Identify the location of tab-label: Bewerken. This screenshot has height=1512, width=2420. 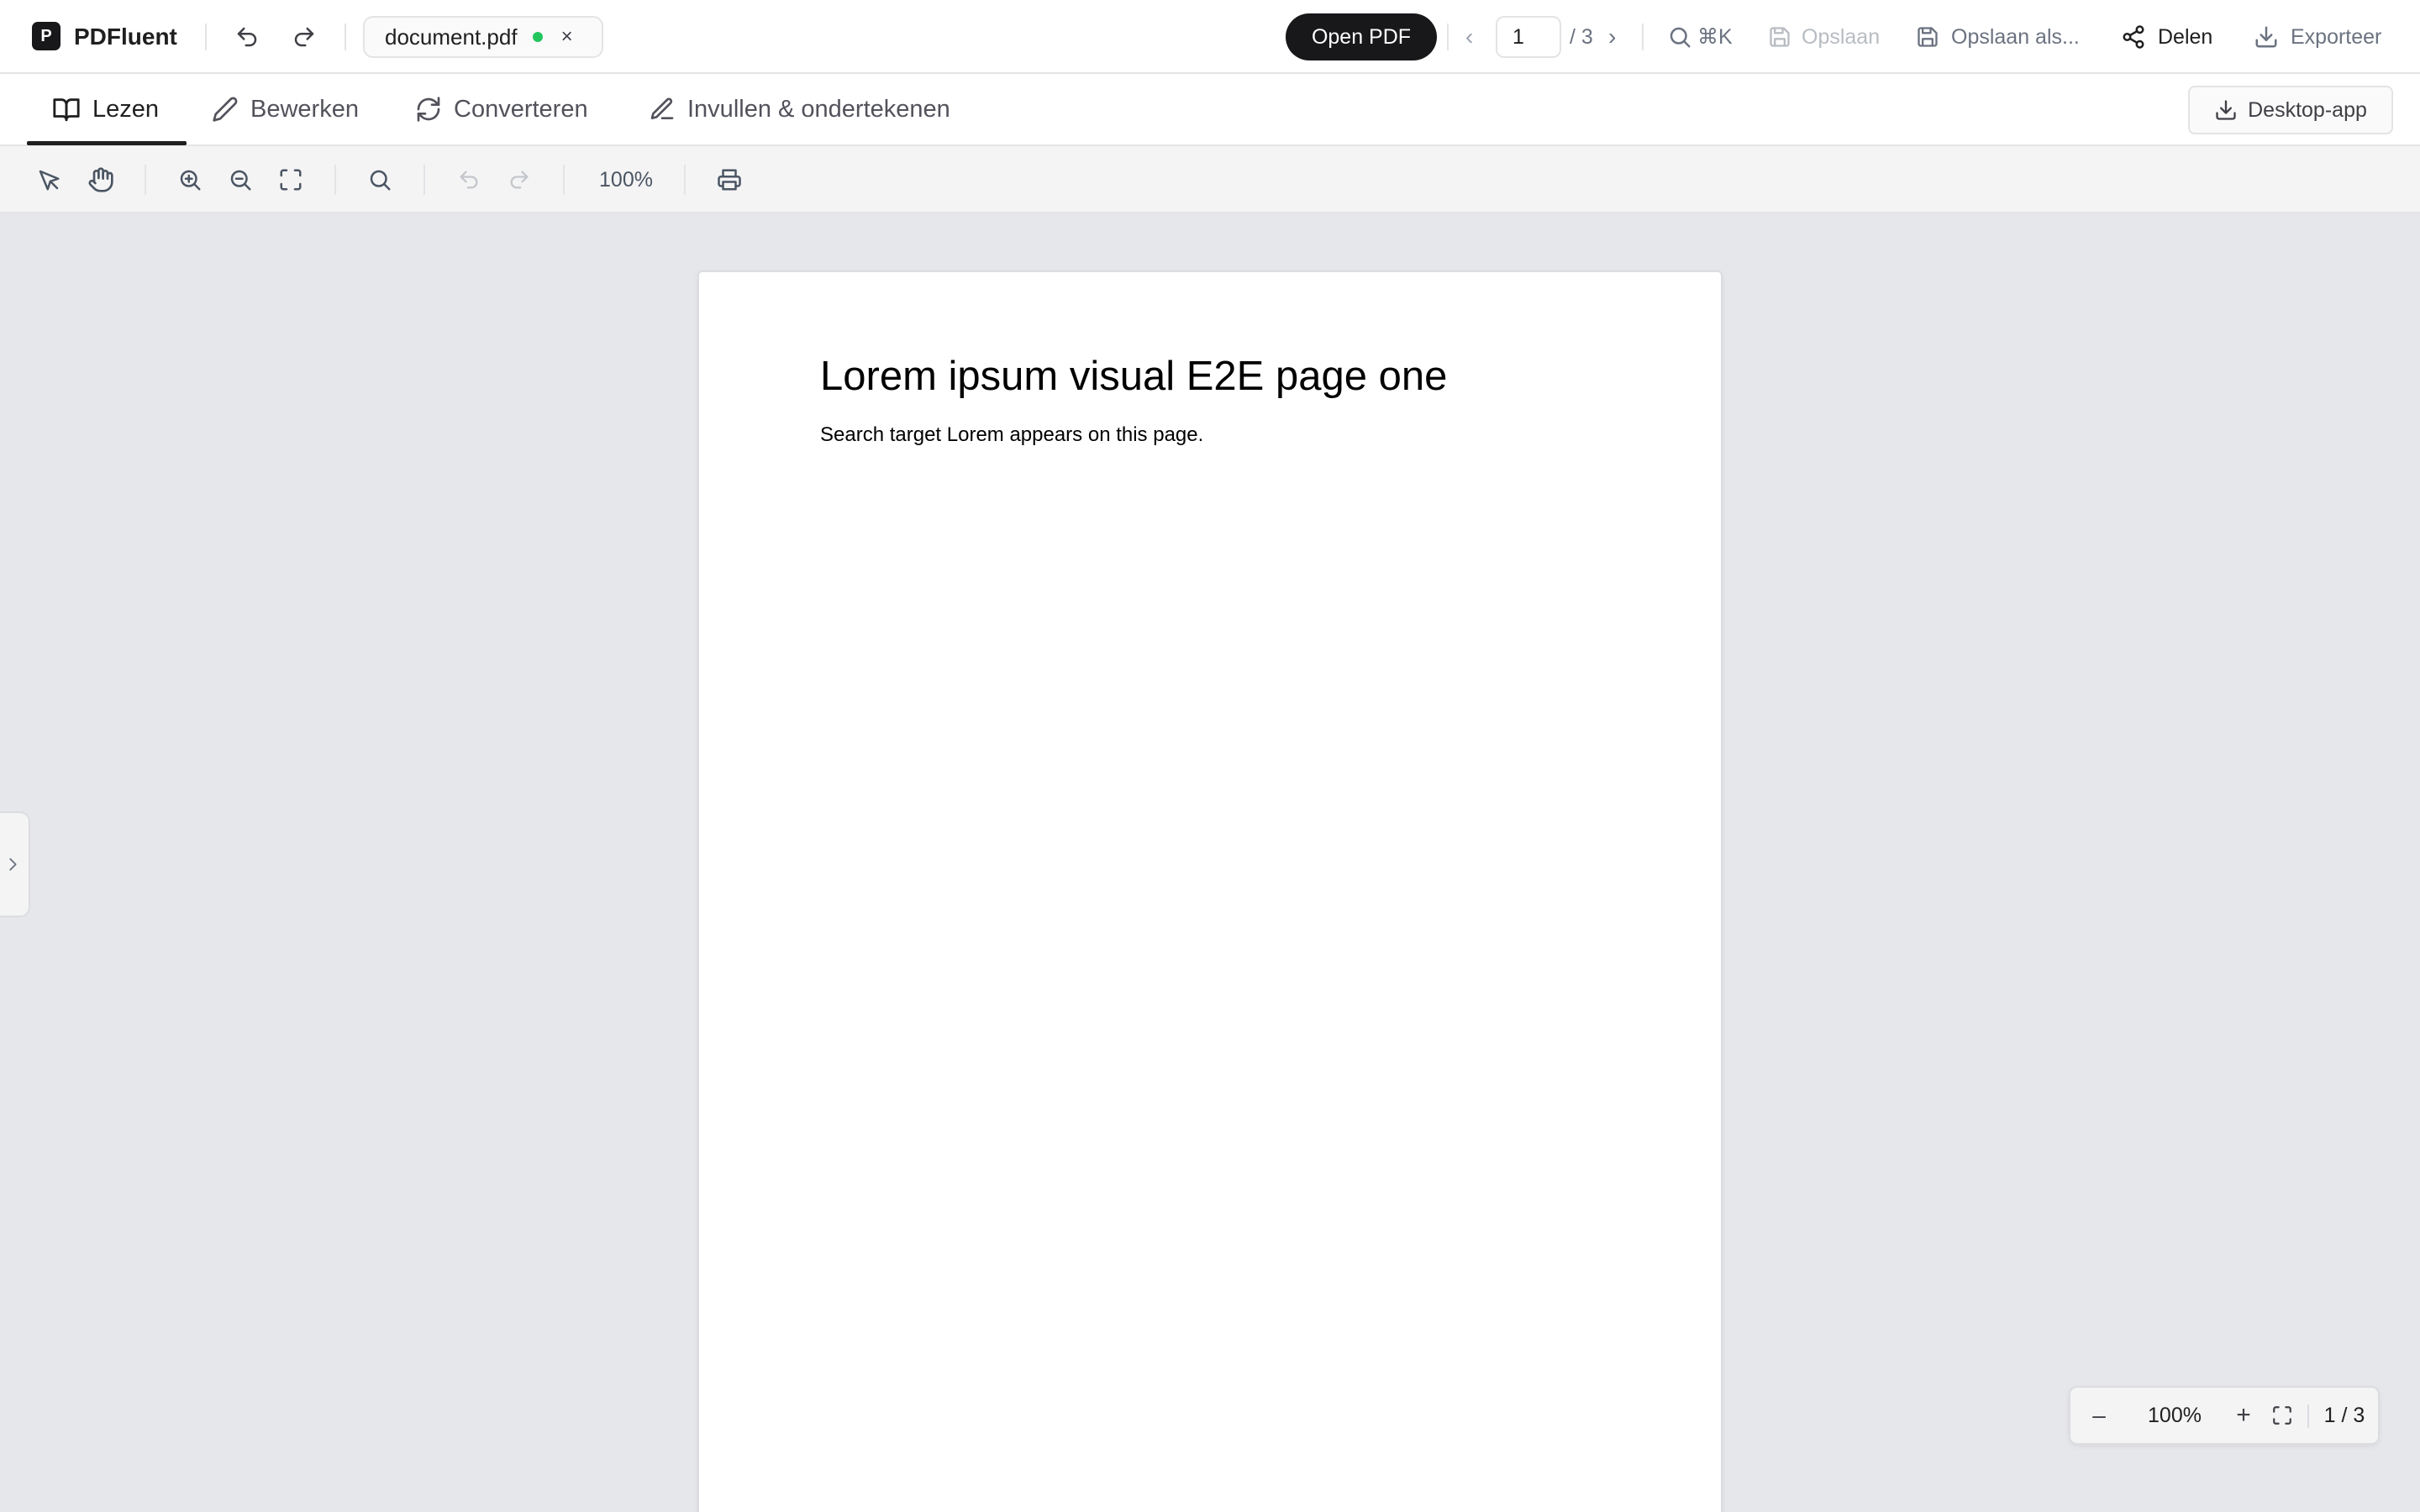
(304, 109).